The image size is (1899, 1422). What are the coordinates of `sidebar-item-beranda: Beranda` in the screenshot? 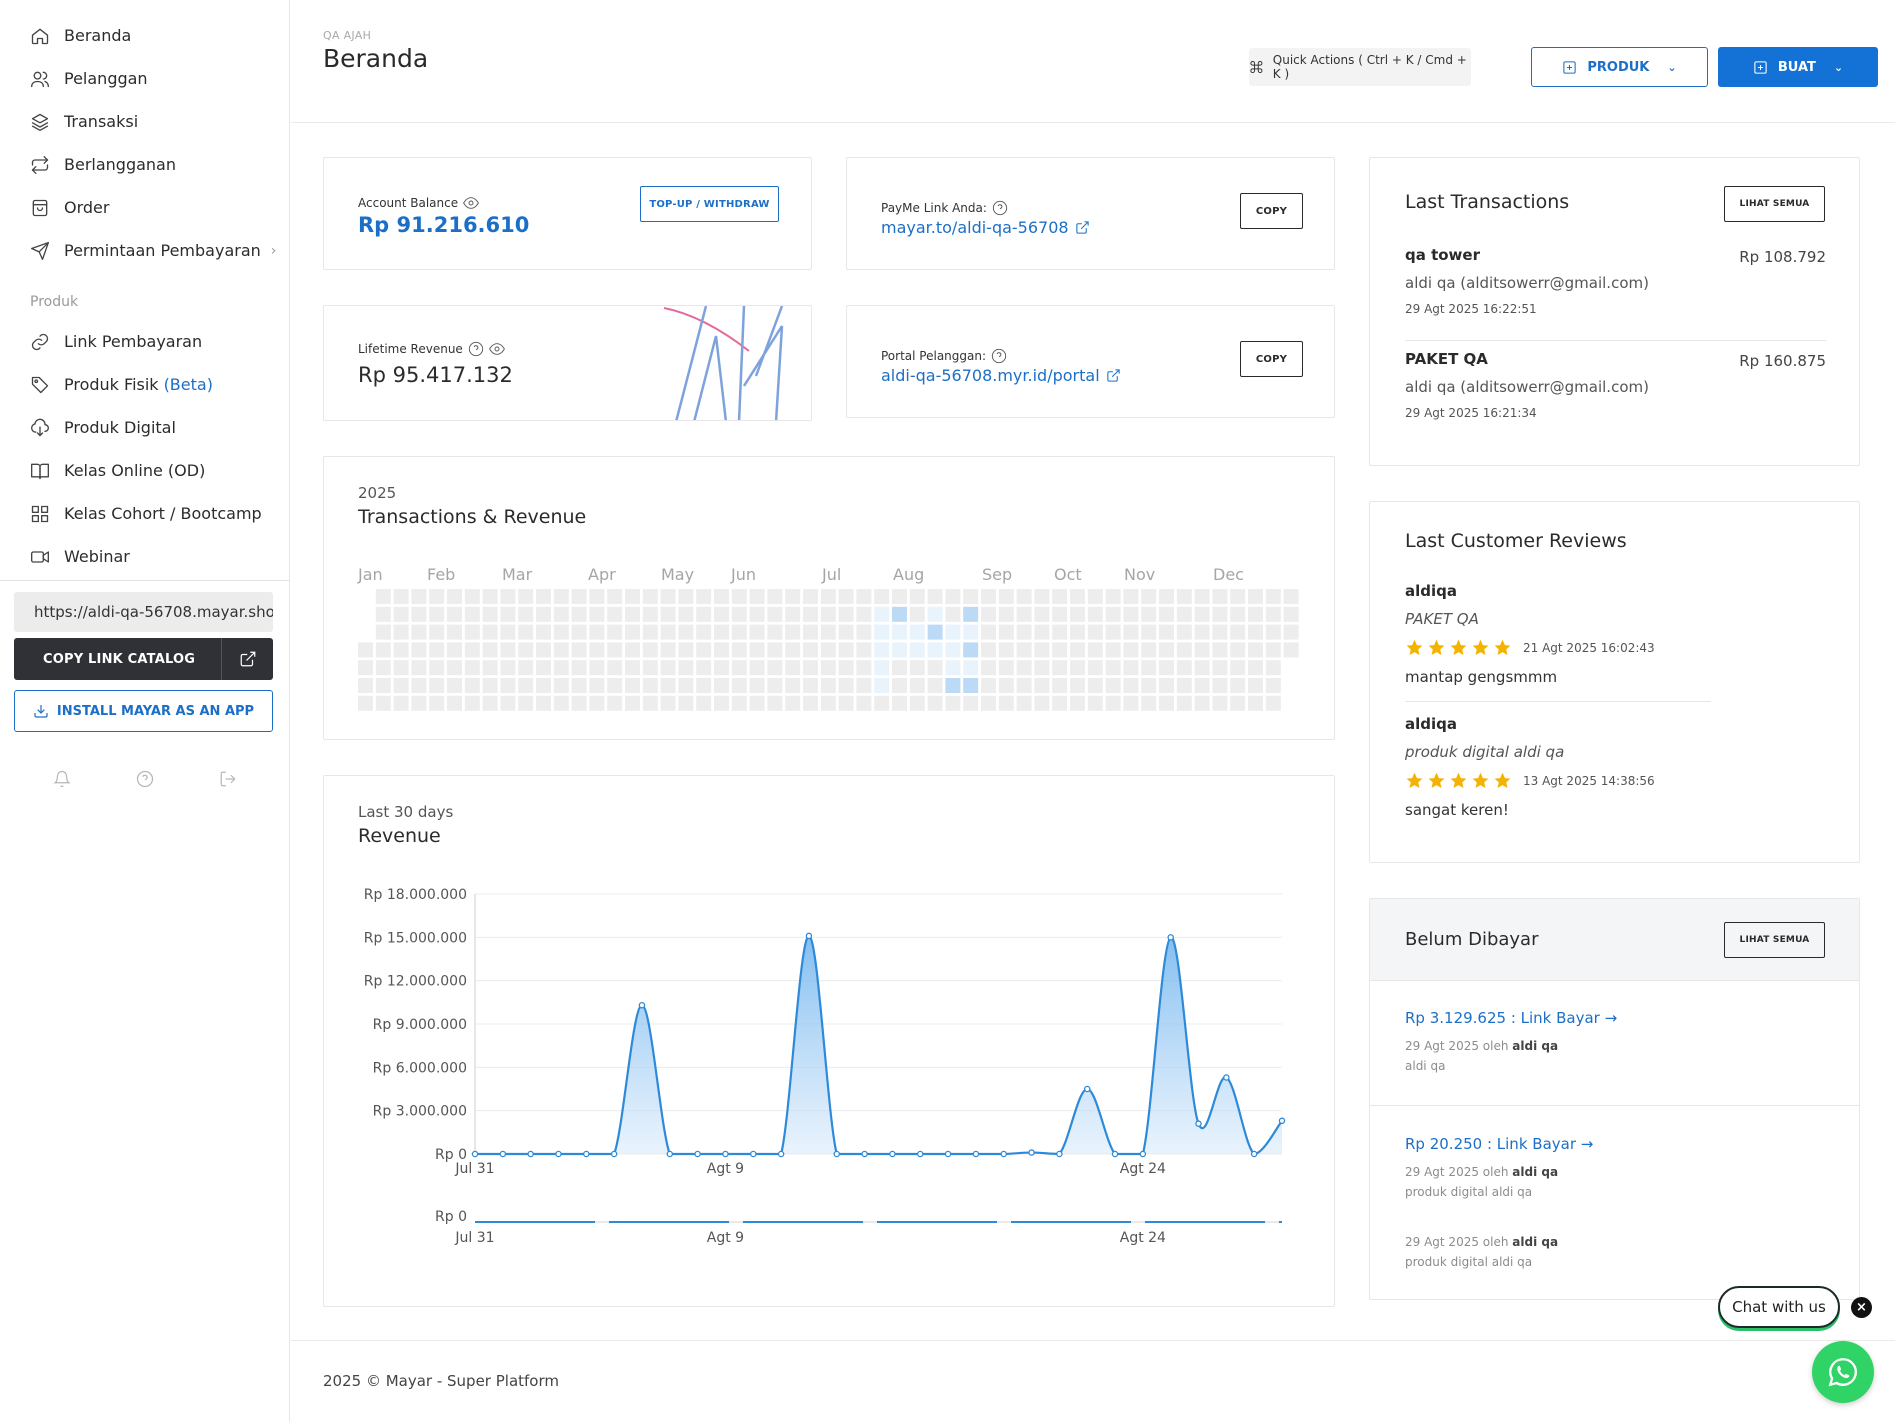 It's located at (144, 35).